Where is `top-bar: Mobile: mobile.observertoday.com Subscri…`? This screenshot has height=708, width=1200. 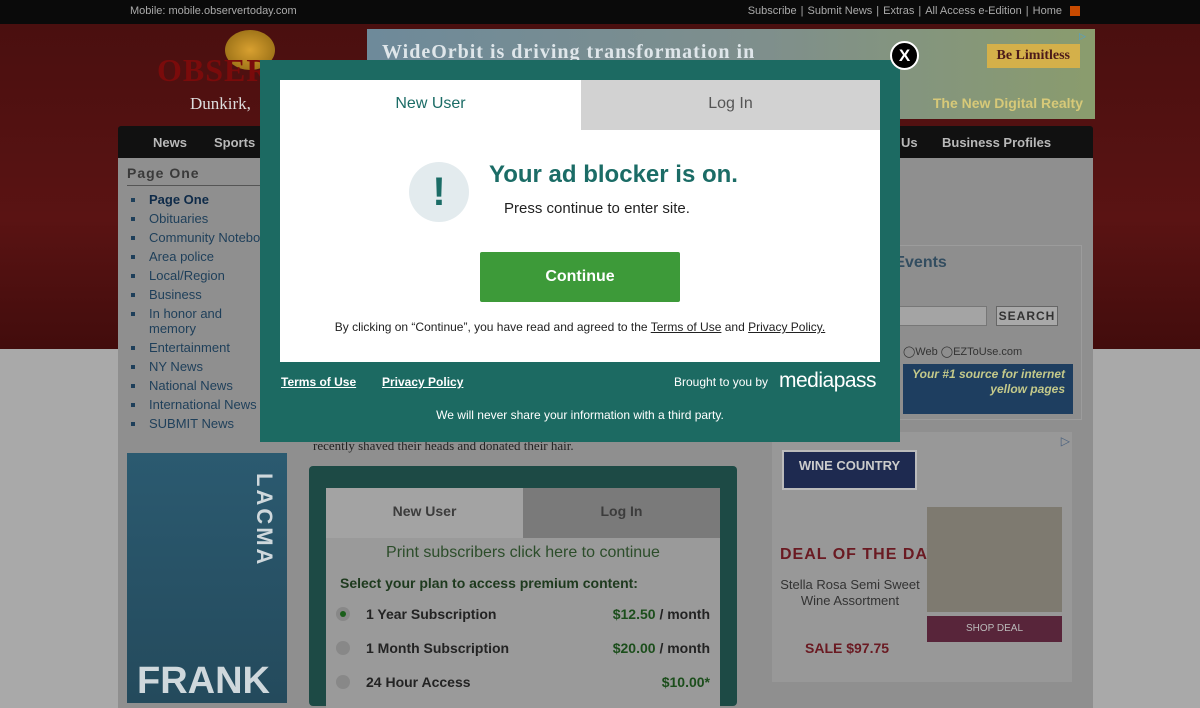 top-bar: Mobile: mobile.observertoday.com Subscri… is located at coordinates (600, 12).